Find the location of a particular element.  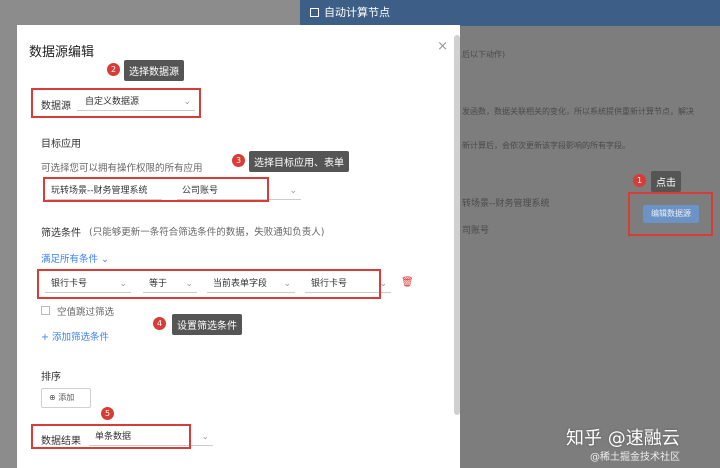

watermark-sub: @稀土掘金技术社区 is located at coordinates (635, 457).